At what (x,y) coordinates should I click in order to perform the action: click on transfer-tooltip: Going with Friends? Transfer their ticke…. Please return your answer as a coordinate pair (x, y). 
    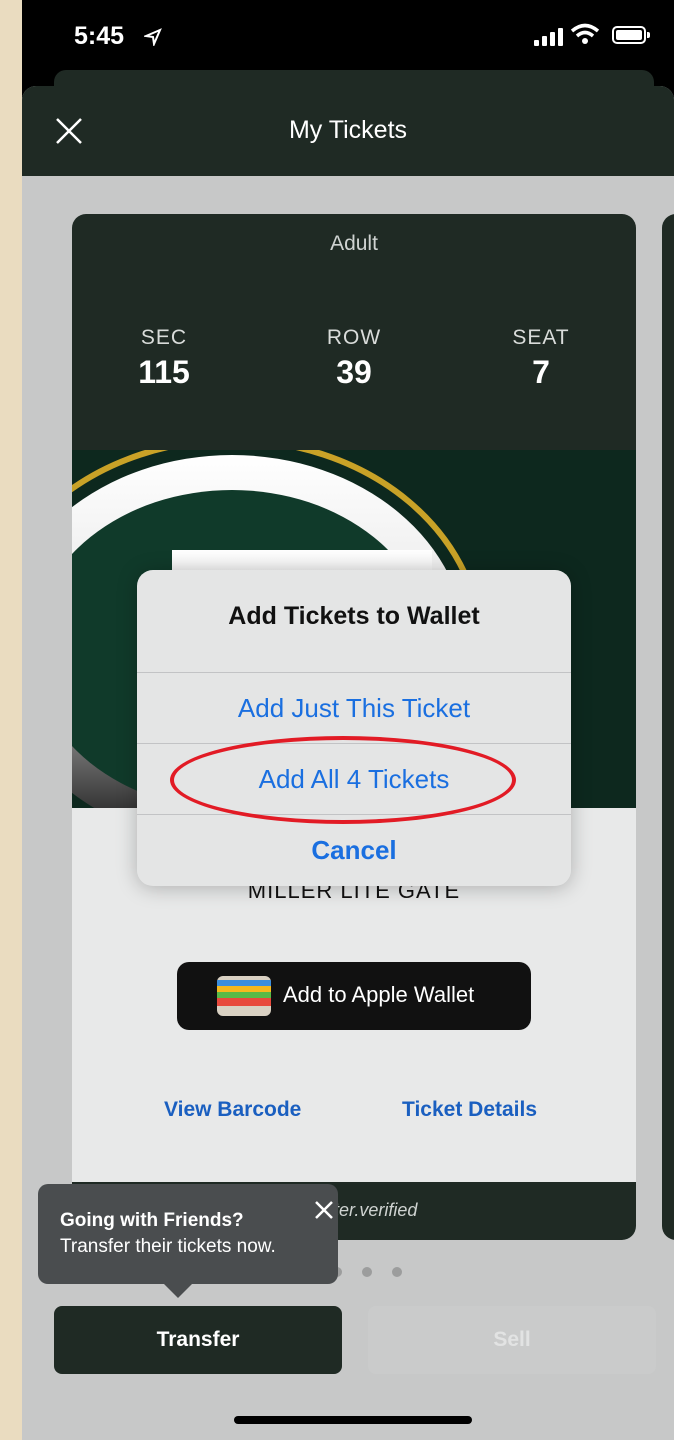
    Looking at the image, I should click on (188, 1241).